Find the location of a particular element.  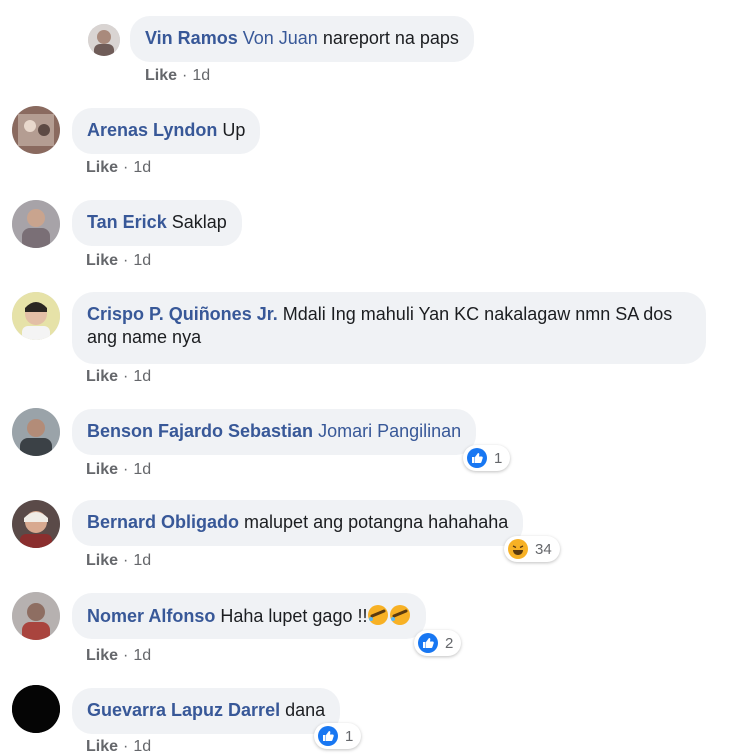

comment-bubble: Vin Ramos Von Juan nareport na paps is located at coordinates (302, 39).